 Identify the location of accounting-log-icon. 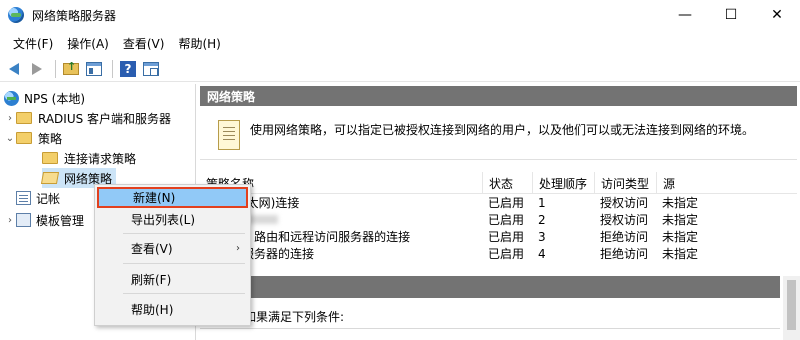
(23, 198).